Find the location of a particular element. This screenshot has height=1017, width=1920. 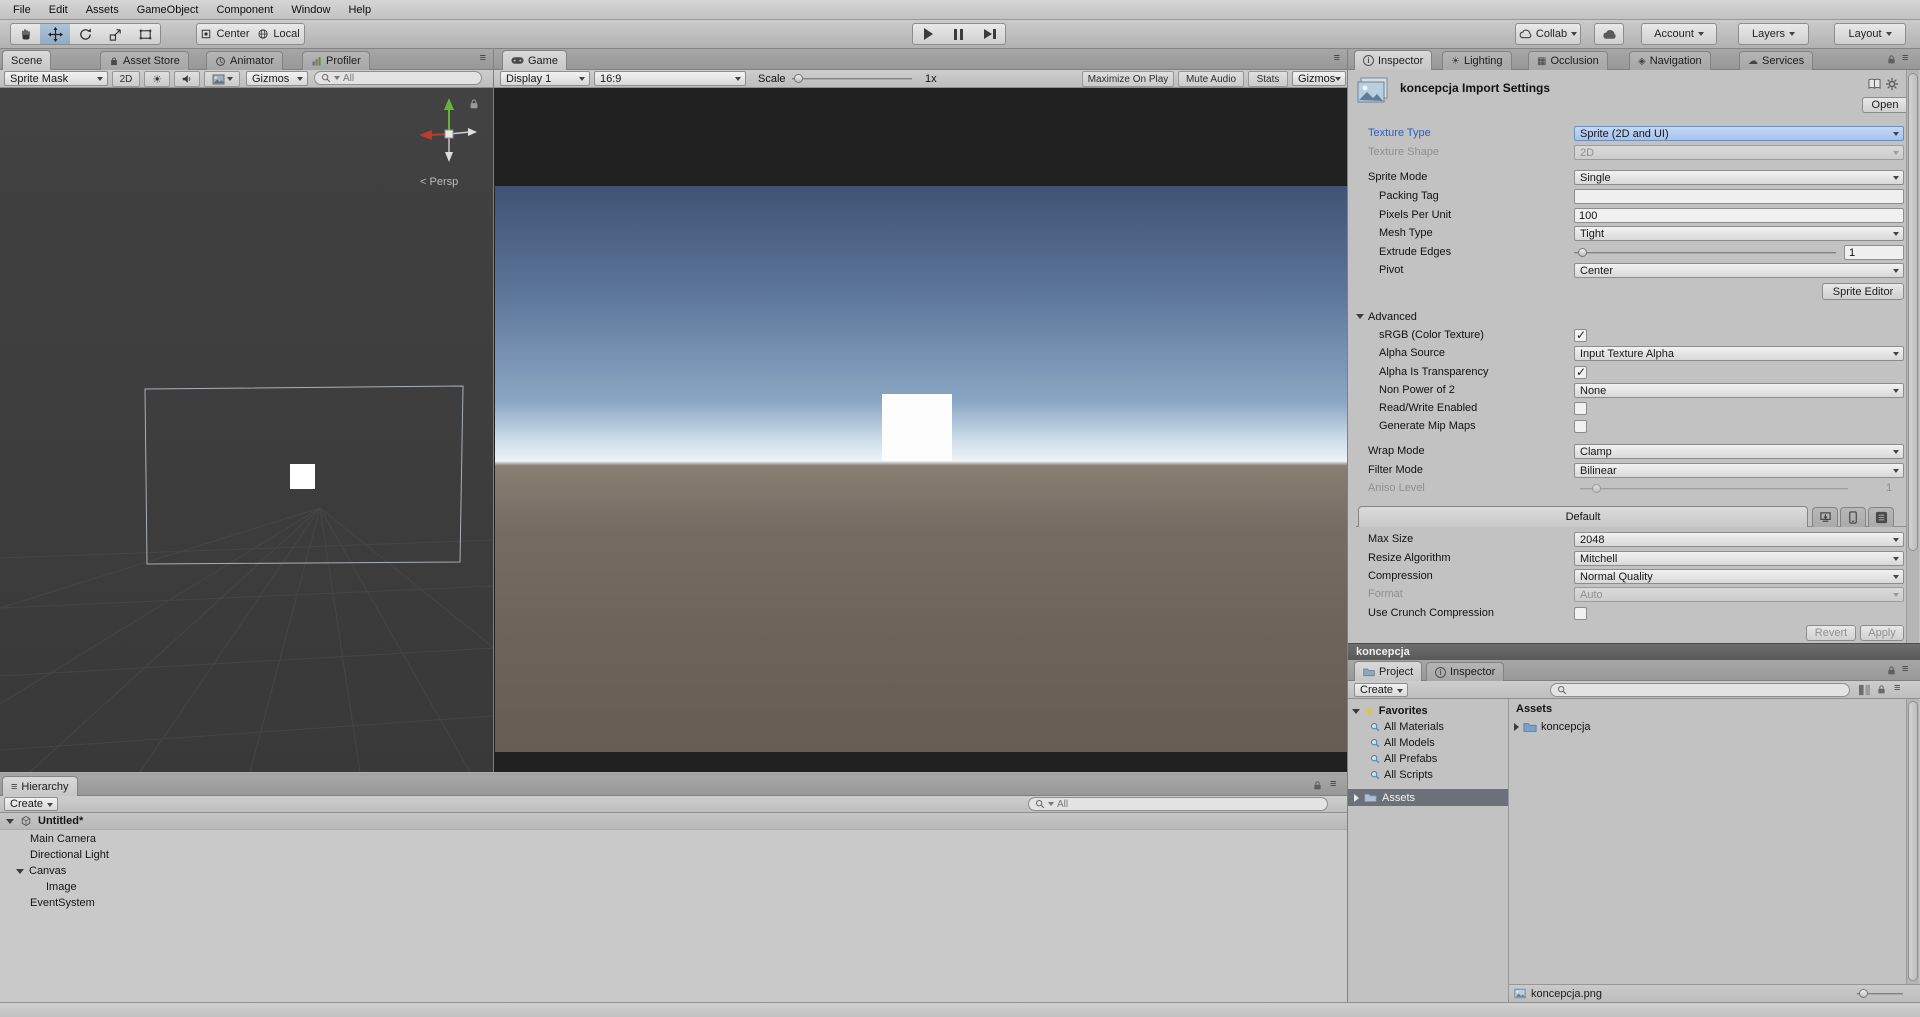

pivot-toggle-button: Center is located at coordinates (225, 34).